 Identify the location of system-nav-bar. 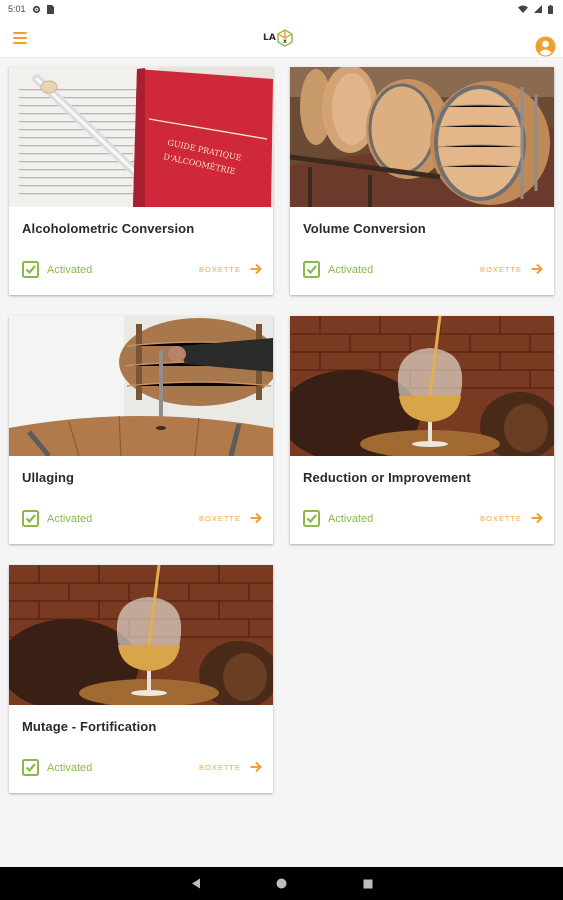
(281, 883).